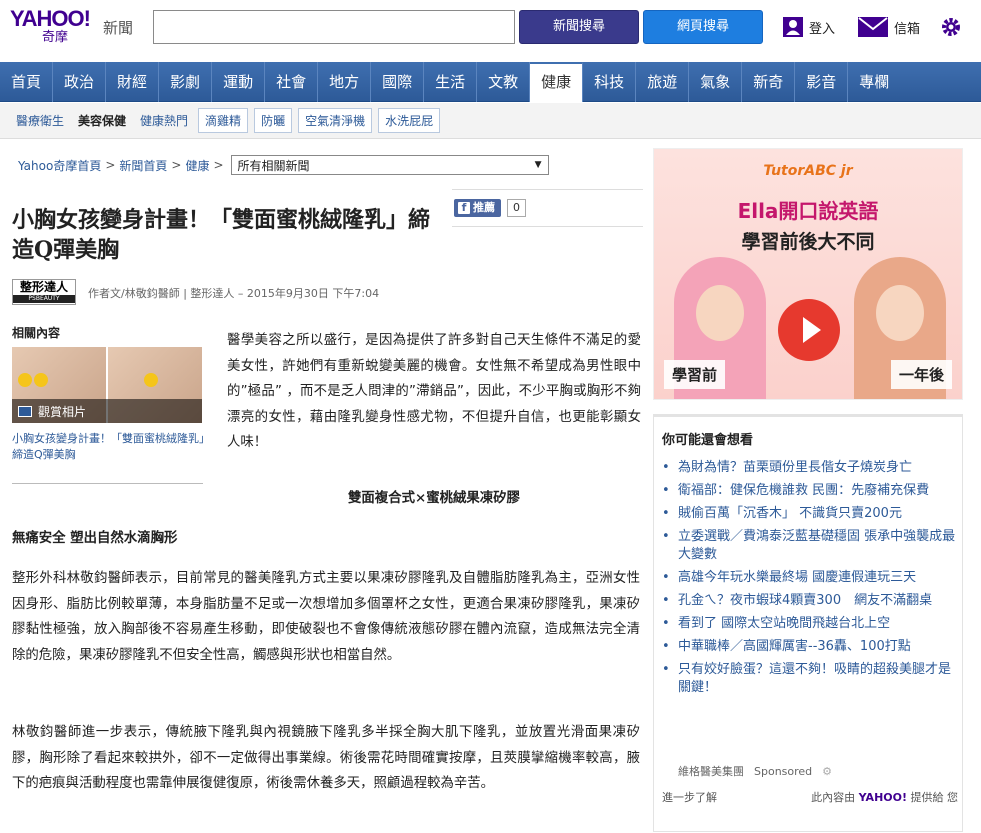  What do you see at coordinates (186, 82) in the screenshot?
I see `nav-item-entertainment: 影劇` at bounding box center [186, 82].